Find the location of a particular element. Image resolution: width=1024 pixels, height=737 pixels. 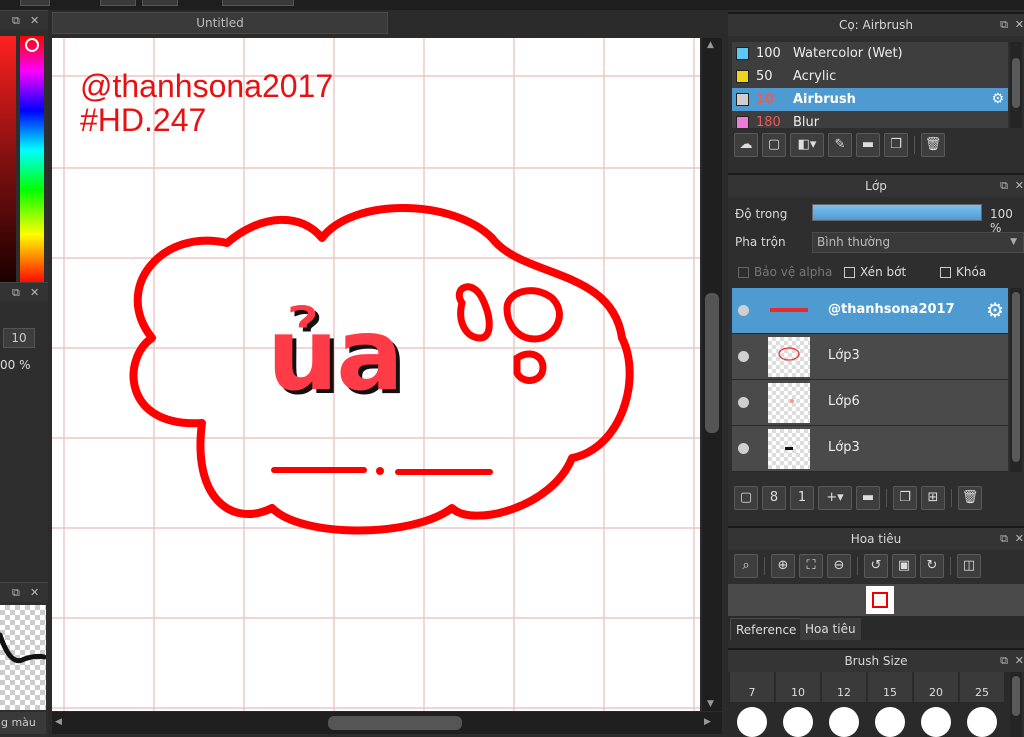

flip-horizontal-icon: ◫ is located at coordinates (969, 566).